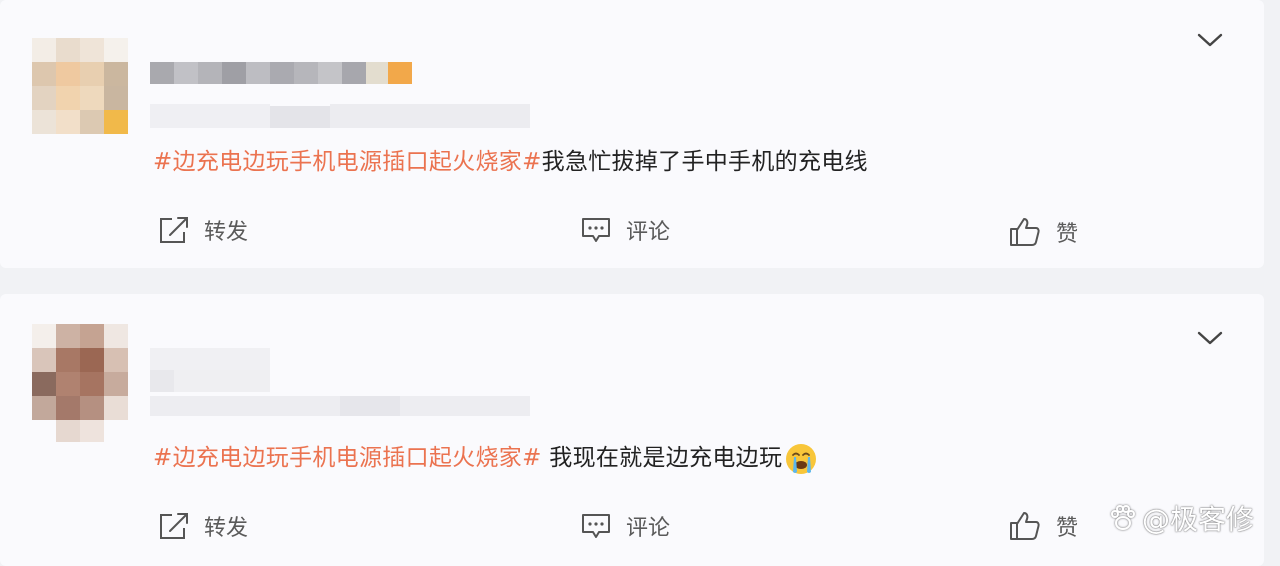 Image resolution: width=1280 pixels, height=566 pixels. I want to click on post-body: 我现在就是边充电边玩, so click(662, 458).